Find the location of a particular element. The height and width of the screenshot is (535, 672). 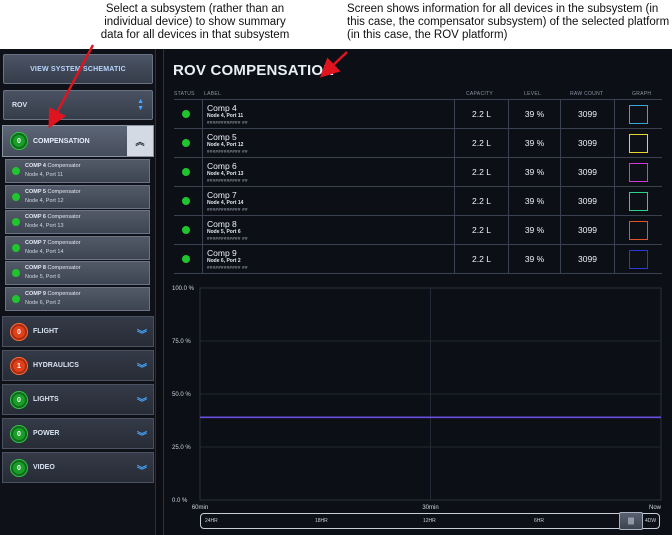

device-title: COMP 7 Compensator is located at coordinates (53, 243).